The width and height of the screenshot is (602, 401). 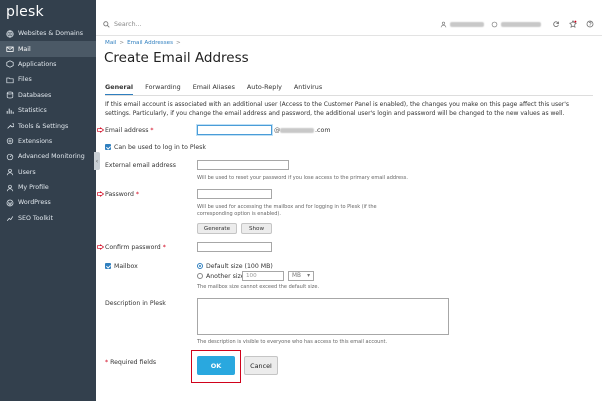 I want to click on required-fields-text: Required fields, so click(x=133, y=362).